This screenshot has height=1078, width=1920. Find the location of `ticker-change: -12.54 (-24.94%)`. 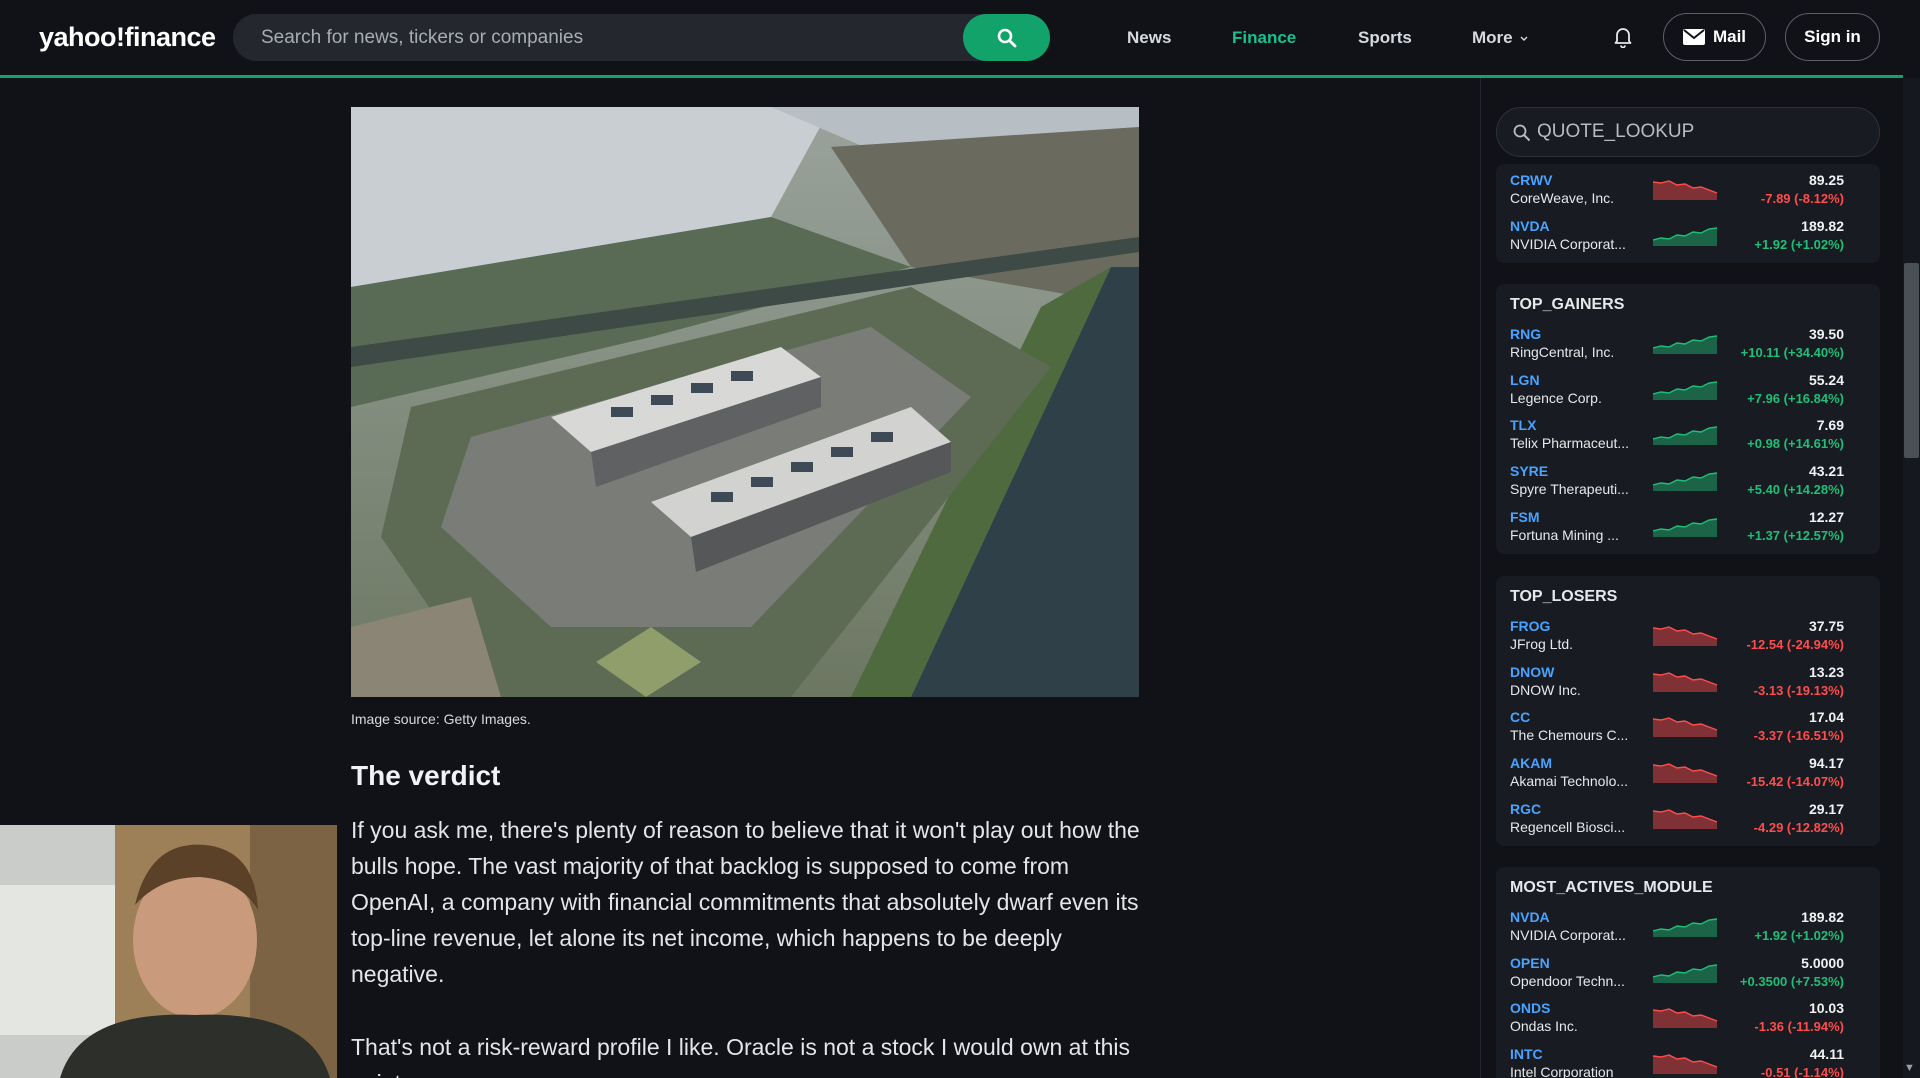

ticker-change: -12.54 (-24.94%) is located at coordinates (1795, 644).